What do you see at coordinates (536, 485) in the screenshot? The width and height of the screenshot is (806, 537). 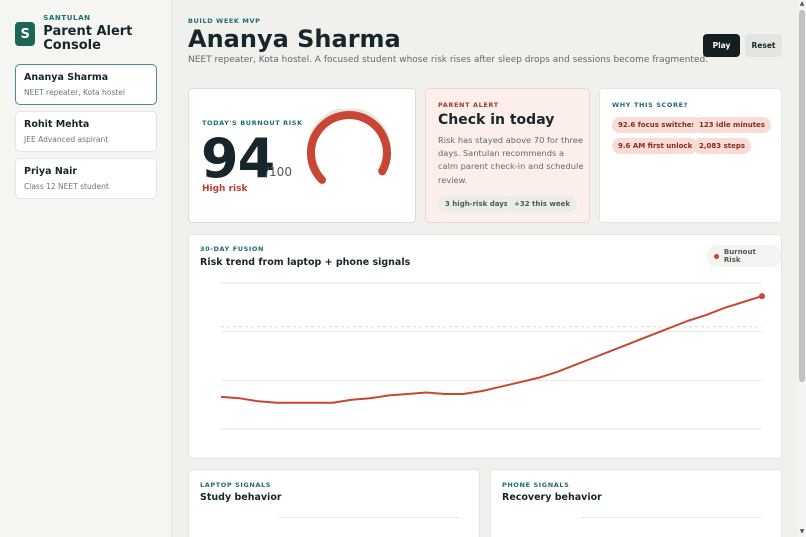 I see `phone-kicker: PHONE SIGNALS` at bounding box center [536, 485].